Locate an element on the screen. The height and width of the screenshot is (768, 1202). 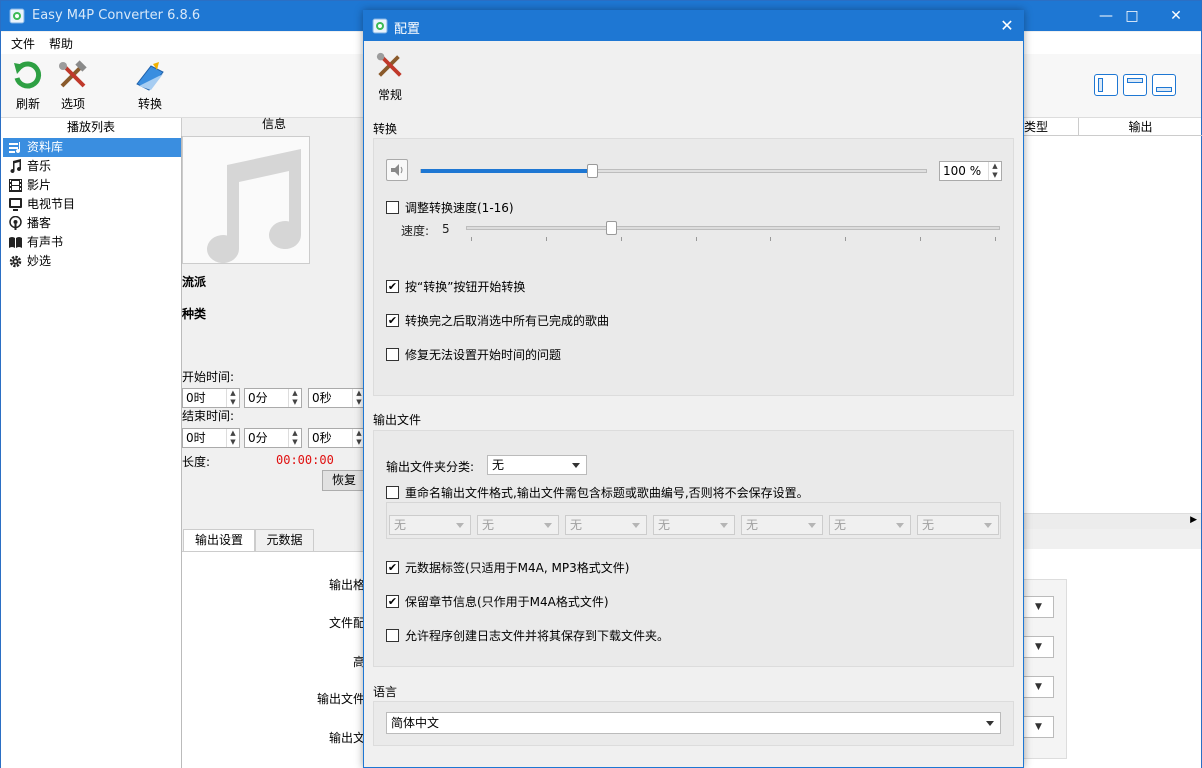
options-button: 选项 is located at coordinates (73, 88).